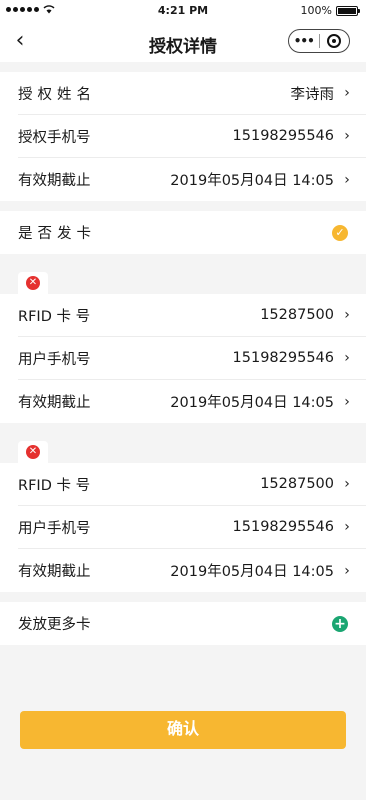 This screenshot has width=366, height=800. What do you see at coordinates (340, 623) in the screenshot?
I see `add-card-icon: +` at bounding box center [340, 623].